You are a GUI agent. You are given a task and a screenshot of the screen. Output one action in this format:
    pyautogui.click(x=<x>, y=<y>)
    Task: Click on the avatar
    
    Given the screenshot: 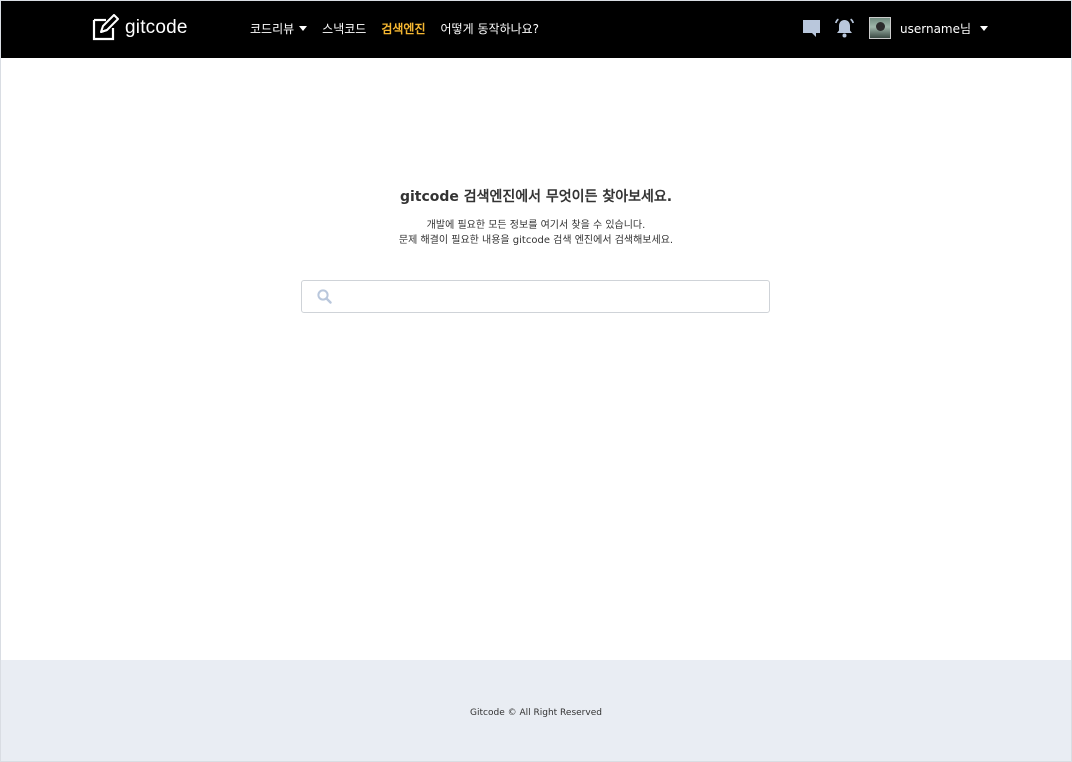 What is the action you would take?
    pyautogui.click(x=880, y=28)
    